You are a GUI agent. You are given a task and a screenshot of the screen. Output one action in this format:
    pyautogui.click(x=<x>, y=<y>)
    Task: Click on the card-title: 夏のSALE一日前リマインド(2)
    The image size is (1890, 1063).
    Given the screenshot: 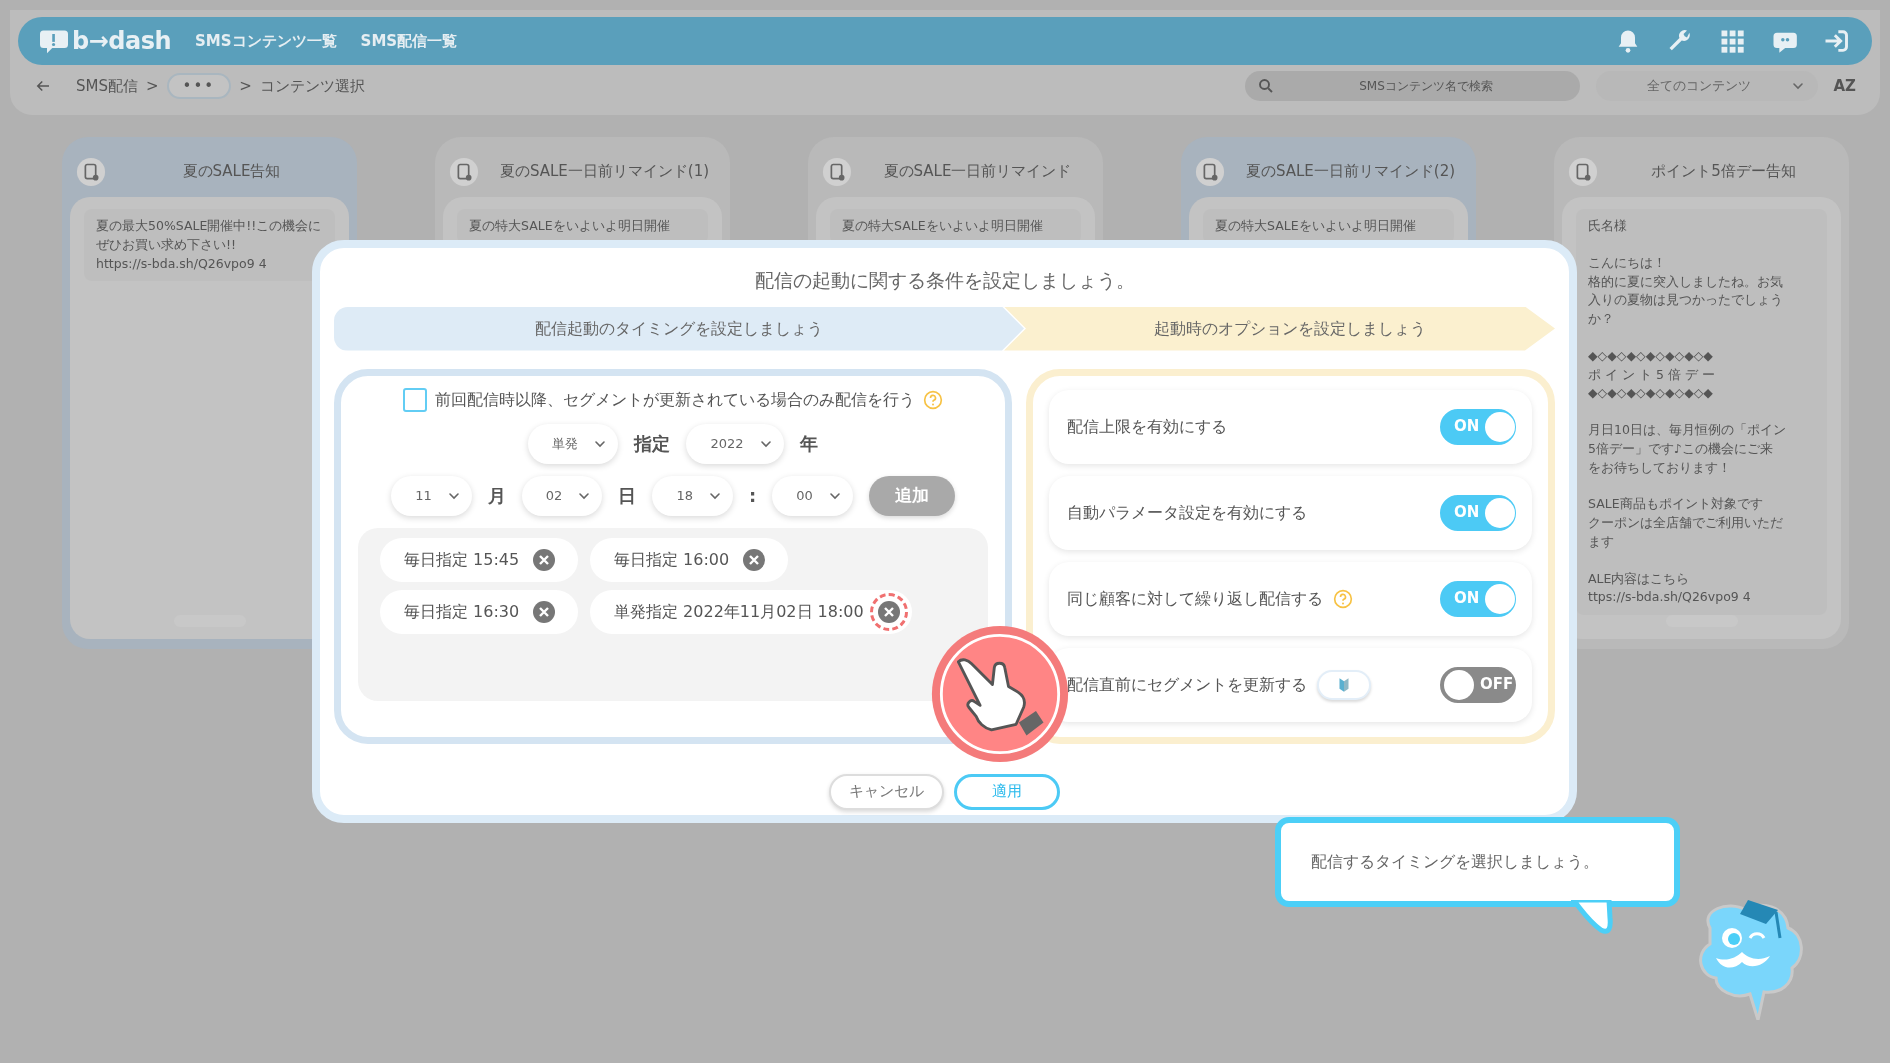 What is the action you would take?
    pyautogui.click(x=1350, y=172)
    